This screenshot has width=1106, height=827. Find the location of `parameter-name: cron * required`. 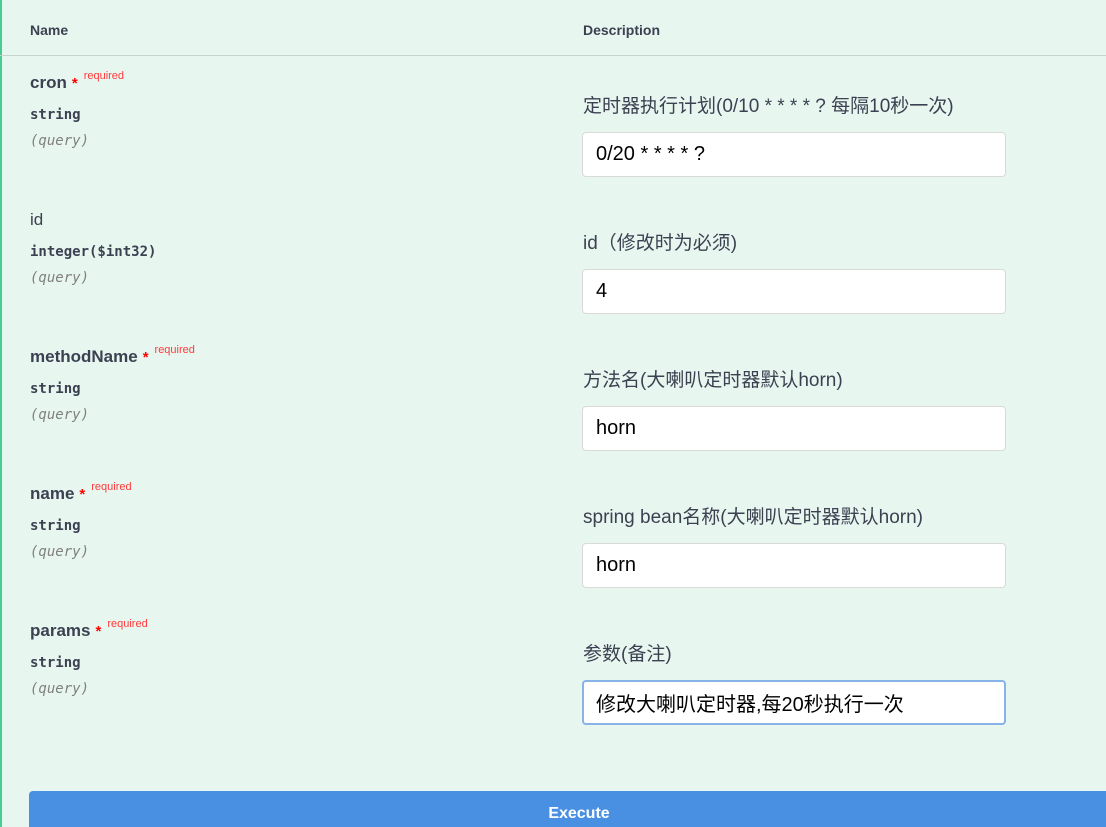

parameter-name: cron * required is located at coordinates (77, 81).